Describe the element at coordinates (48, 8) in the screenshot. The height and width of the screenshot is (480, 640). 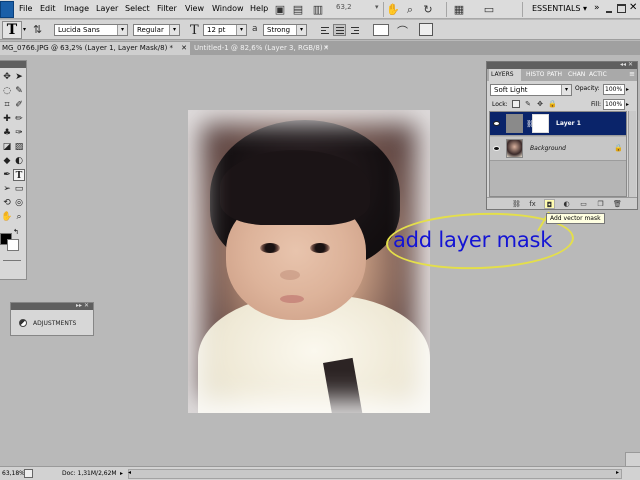
I see `menu-edit: Edit` at that location.